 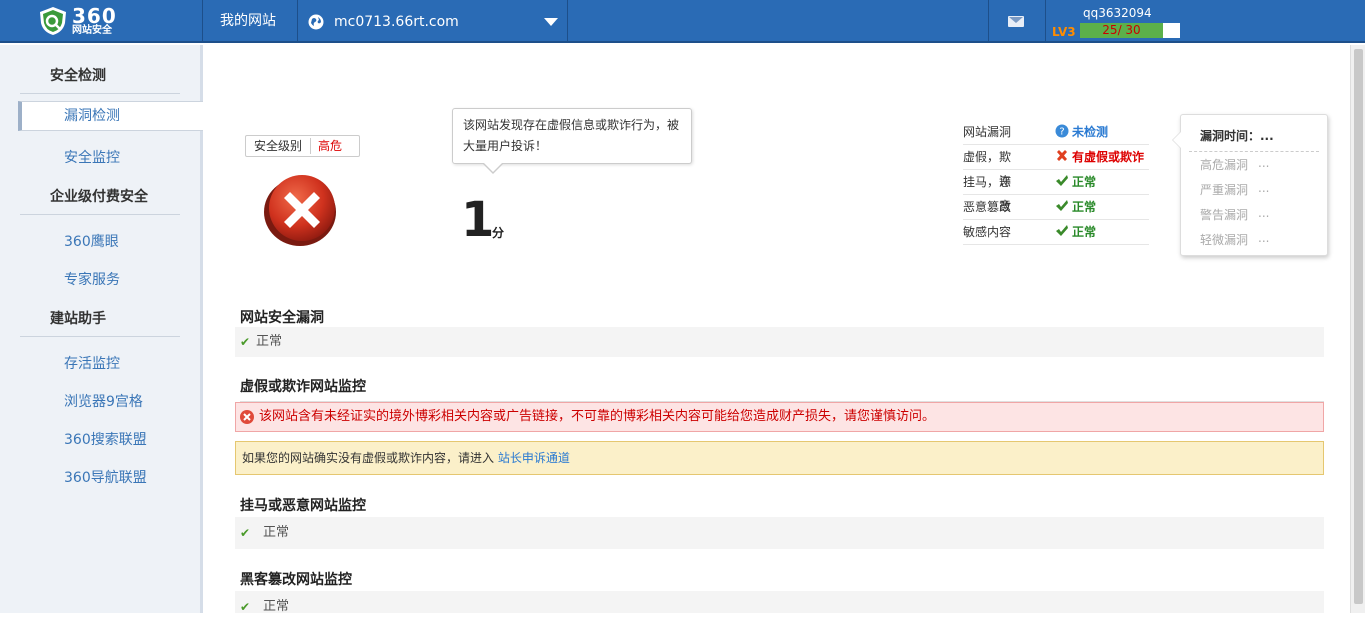 I want to click on question-bubble-icon: ?, so click(x=1062, y=131).